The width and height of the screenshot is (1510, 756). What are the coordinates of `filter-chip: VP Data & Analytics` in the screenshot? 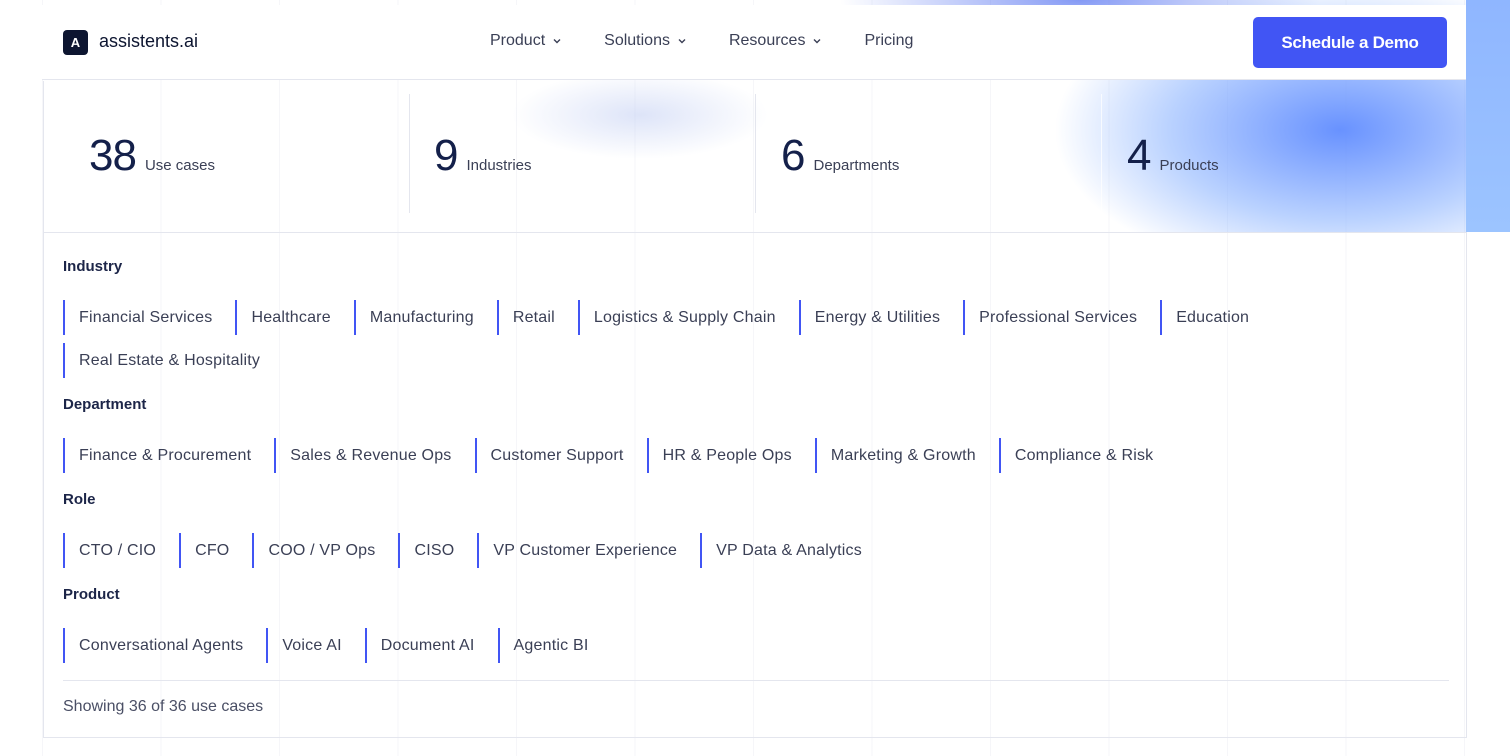 It's located at (792, 550).